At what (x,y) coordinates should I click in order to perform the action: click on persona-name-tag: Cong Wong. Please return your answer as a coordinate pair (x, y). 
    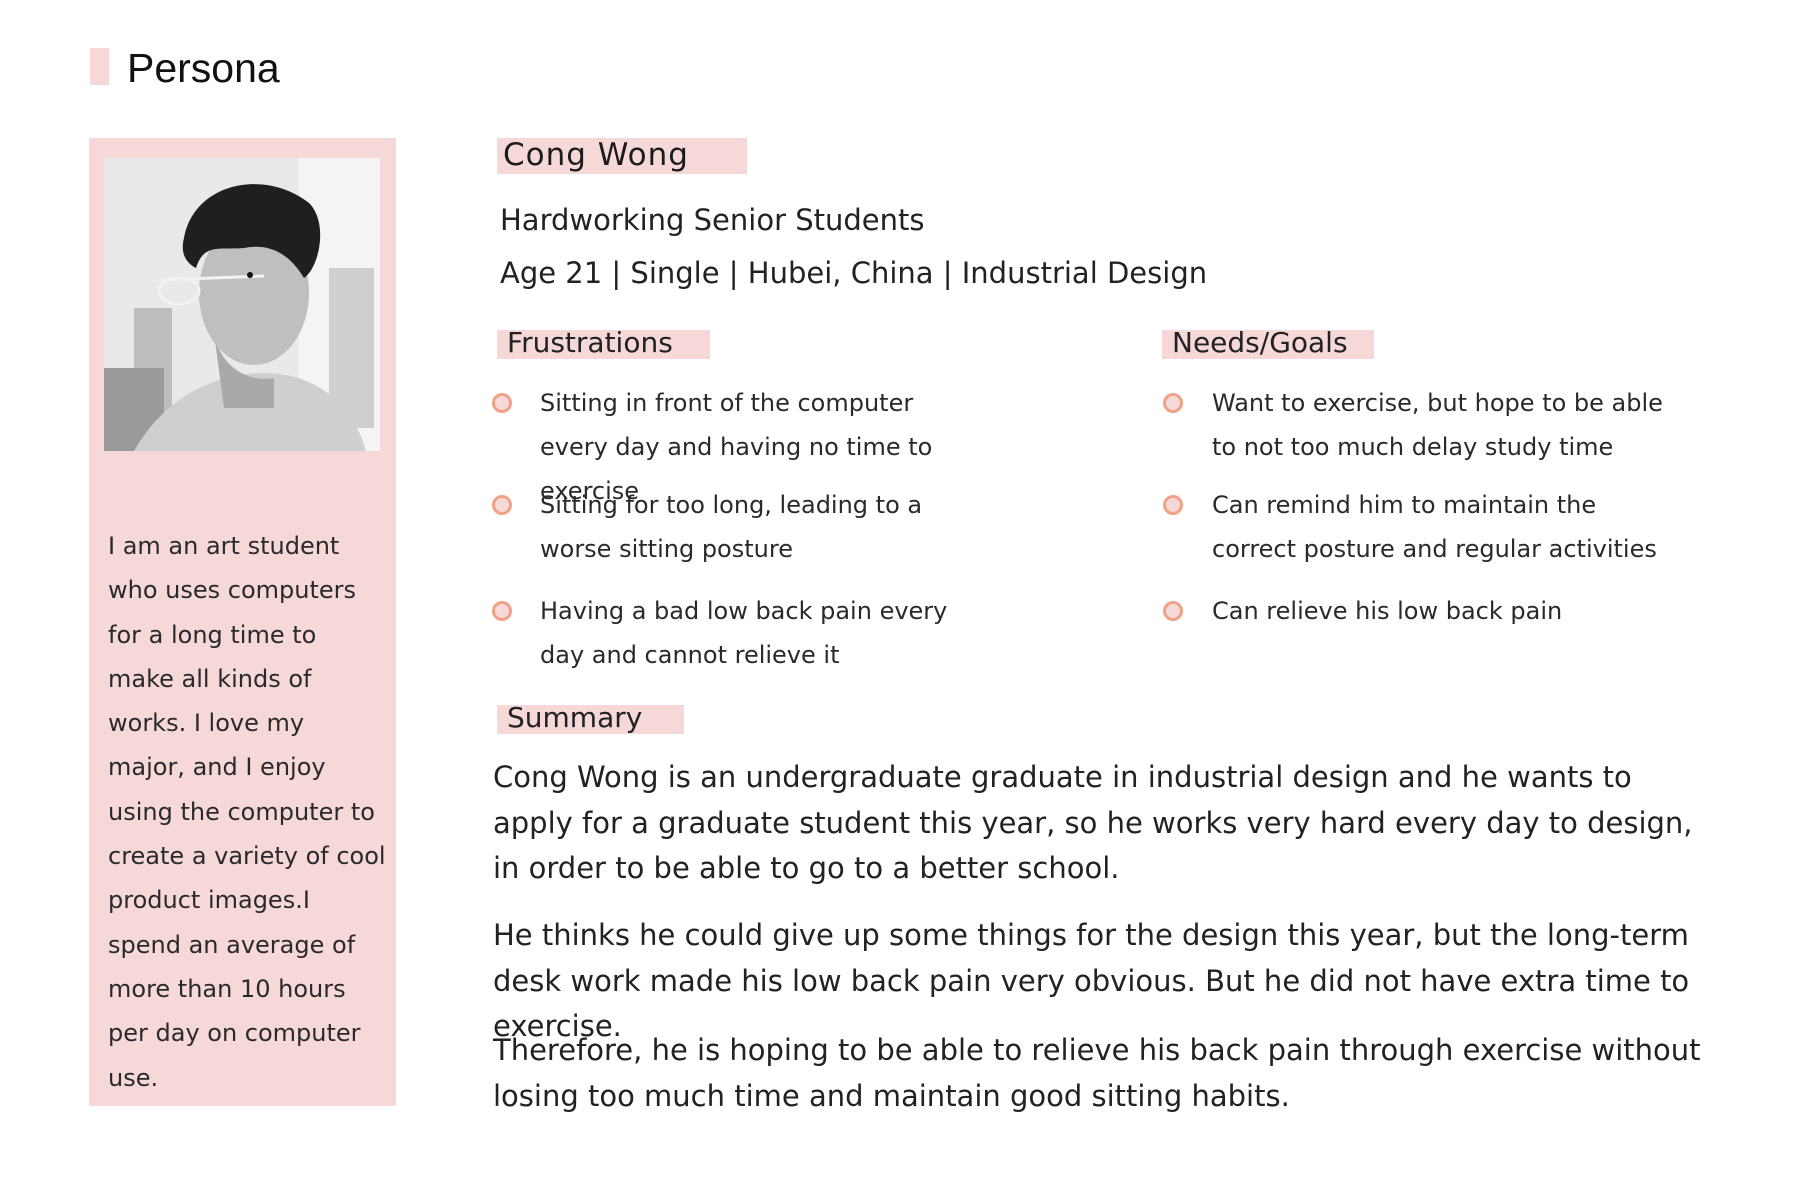
    Looking at the image, I should click on (622, 155).